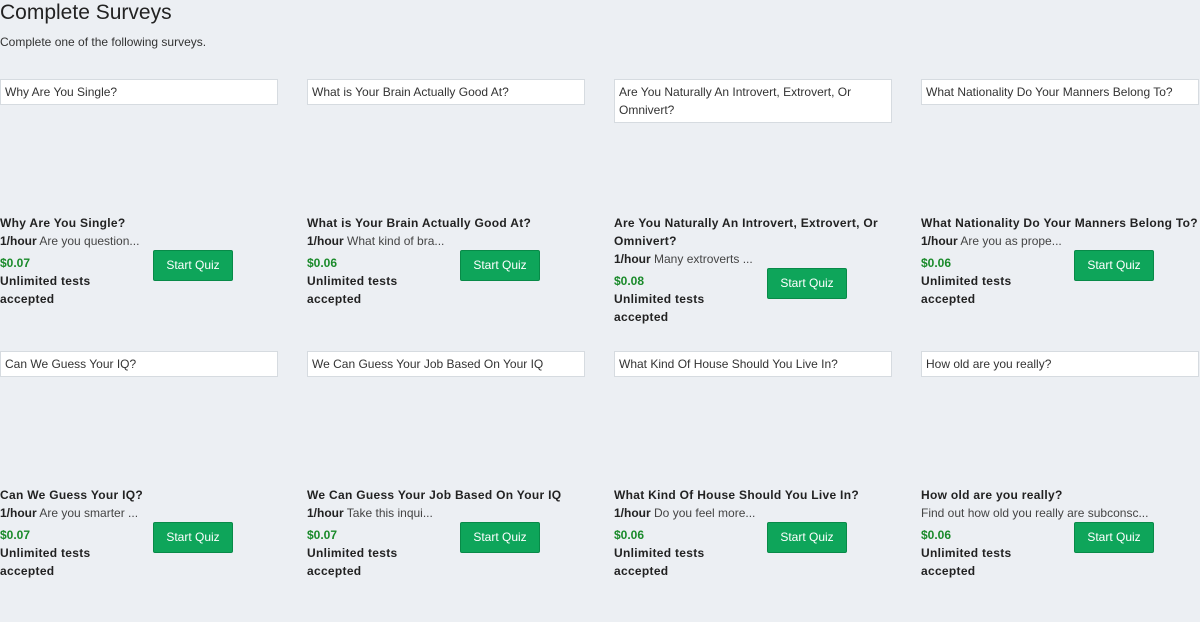 This screenshot has height=622, width=1200. I want to click on survey-title: We Can Guess Your Job Based On Your IQ, so click(434, 495).